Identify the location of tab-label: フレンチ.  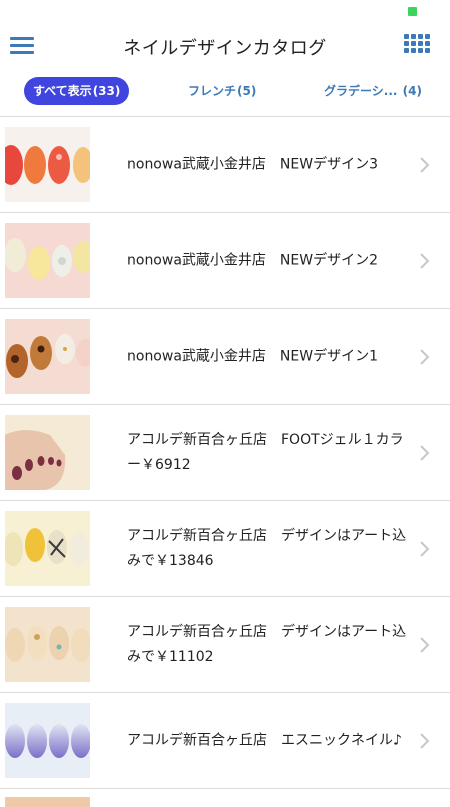
(212, 91).